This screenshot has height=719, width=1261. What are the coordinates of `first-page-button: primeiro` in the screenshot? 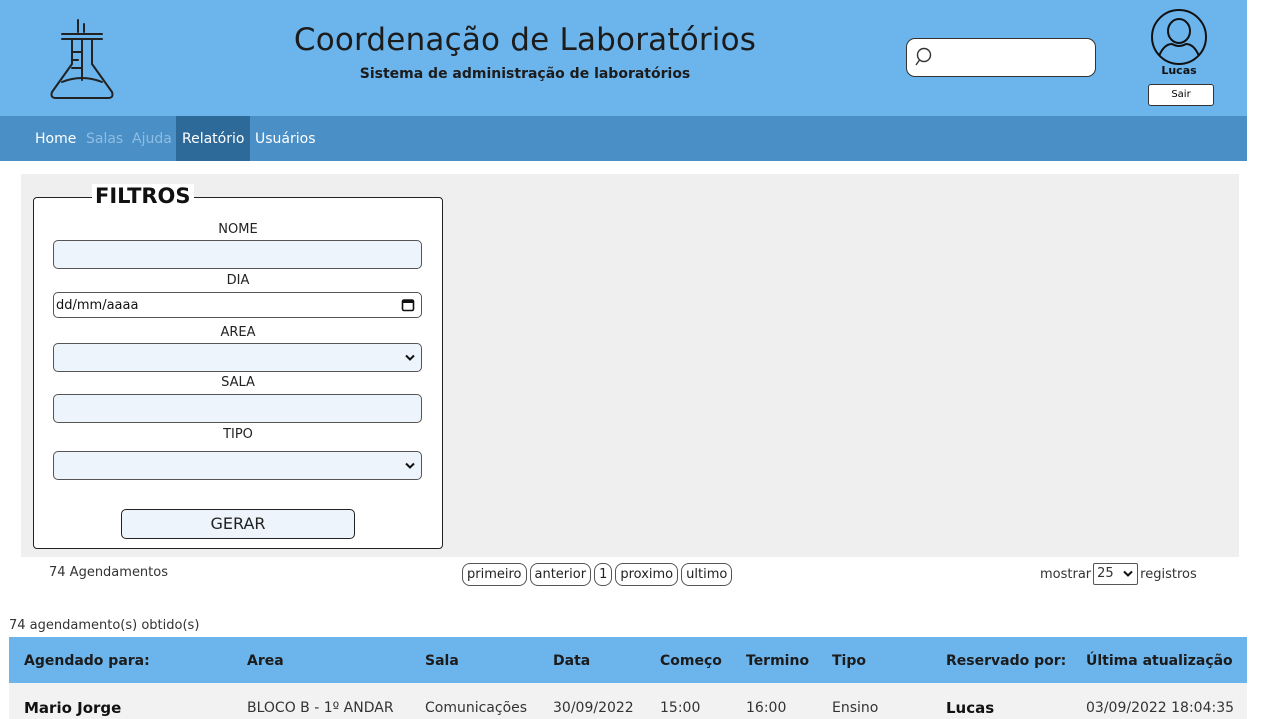 It's located at (494, 574).